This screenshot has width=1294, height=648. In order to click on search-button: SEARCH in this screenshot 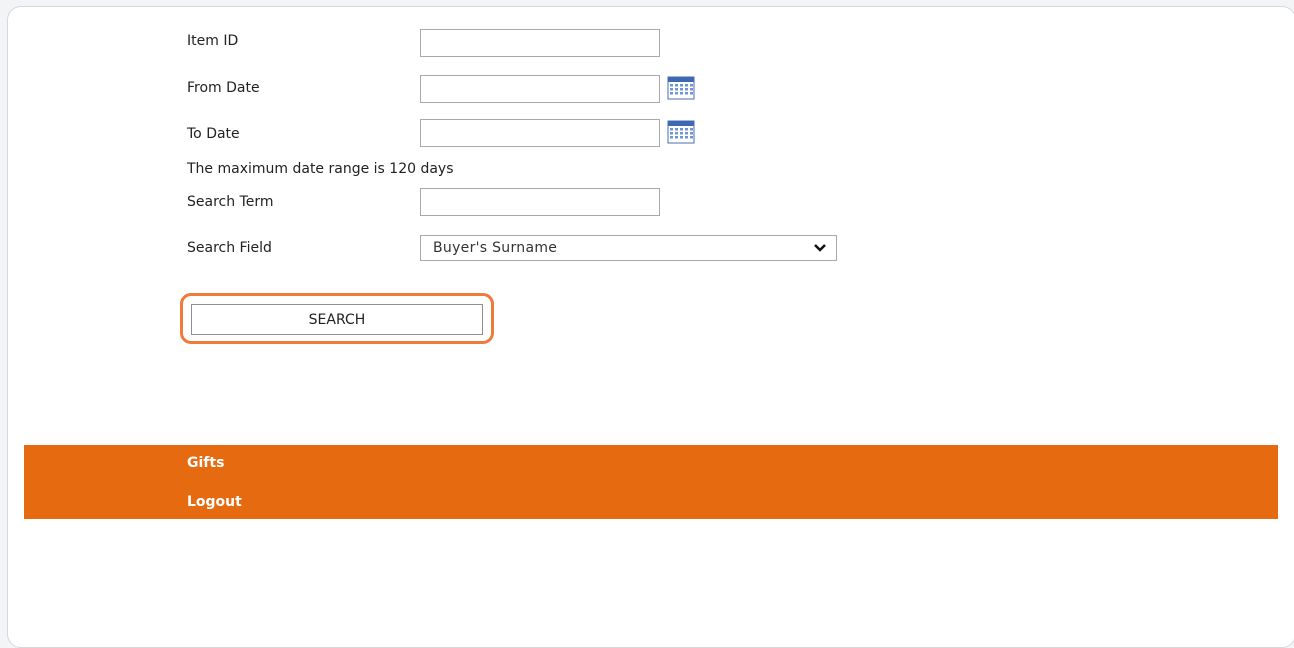, I will do `click(337, 319)`.